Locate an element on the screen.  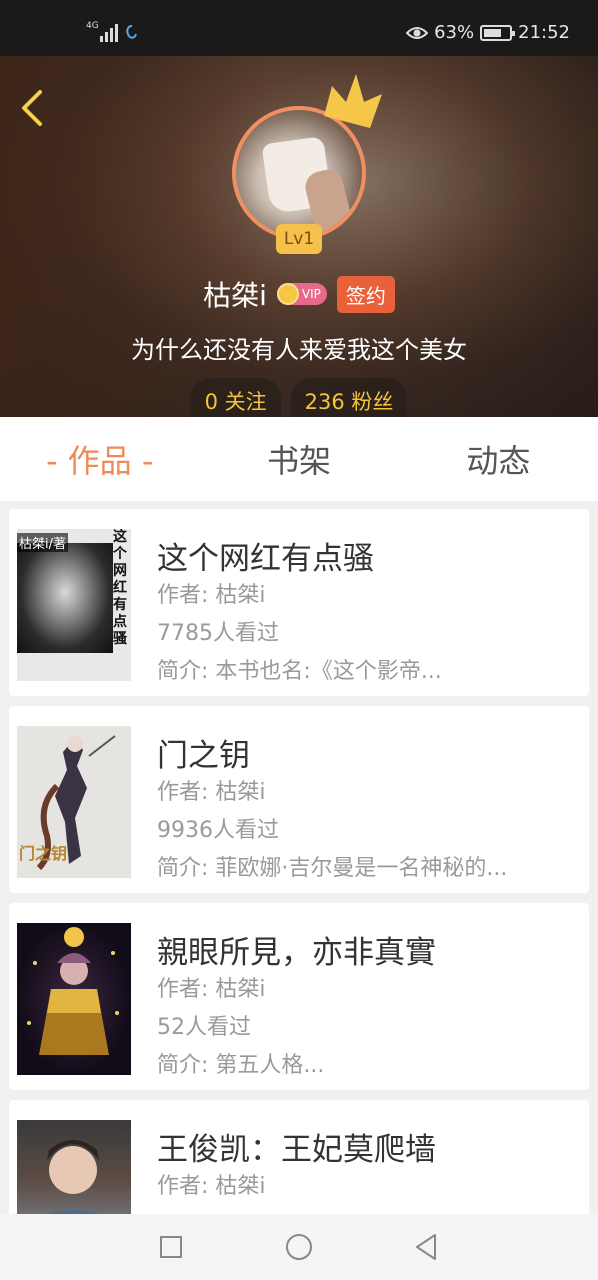
signed-badge: 签约 is located at coordinates (365, 294).